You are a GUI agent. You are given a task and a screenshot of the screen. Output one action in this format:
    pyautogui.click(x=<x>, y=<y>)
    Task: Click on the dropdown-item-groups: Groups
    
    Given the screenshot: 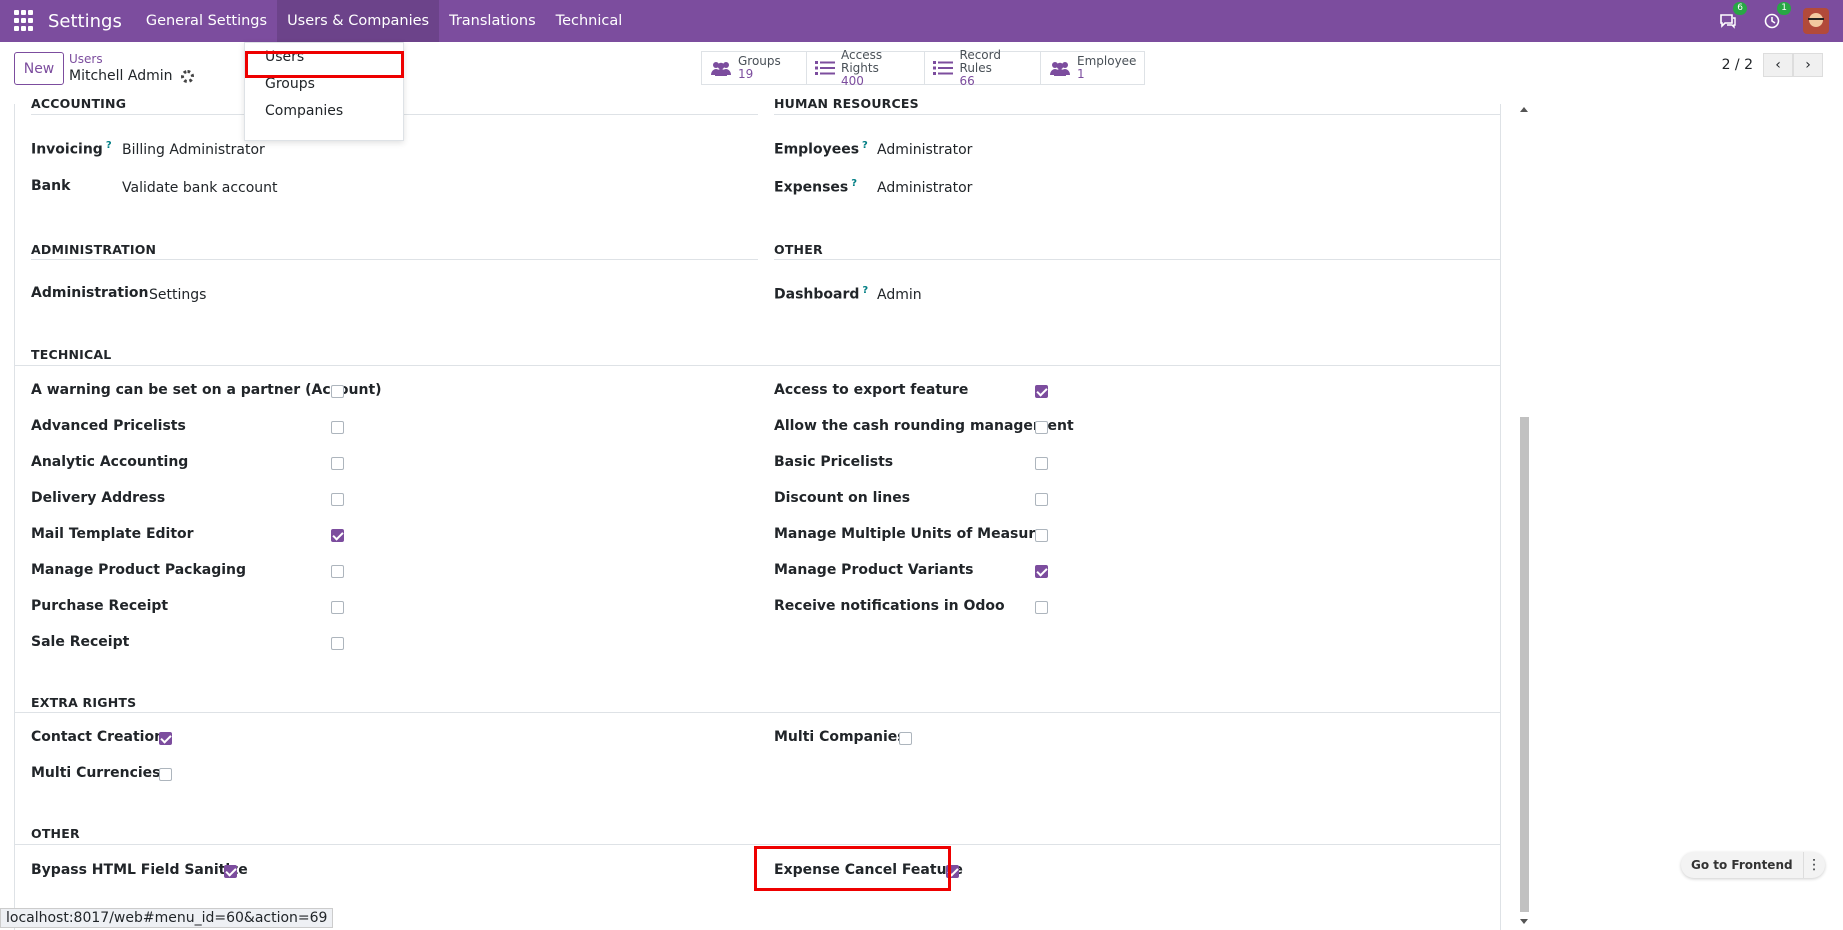 What is the action you would take?
    pyautogui.click(x=324, y=84)
    